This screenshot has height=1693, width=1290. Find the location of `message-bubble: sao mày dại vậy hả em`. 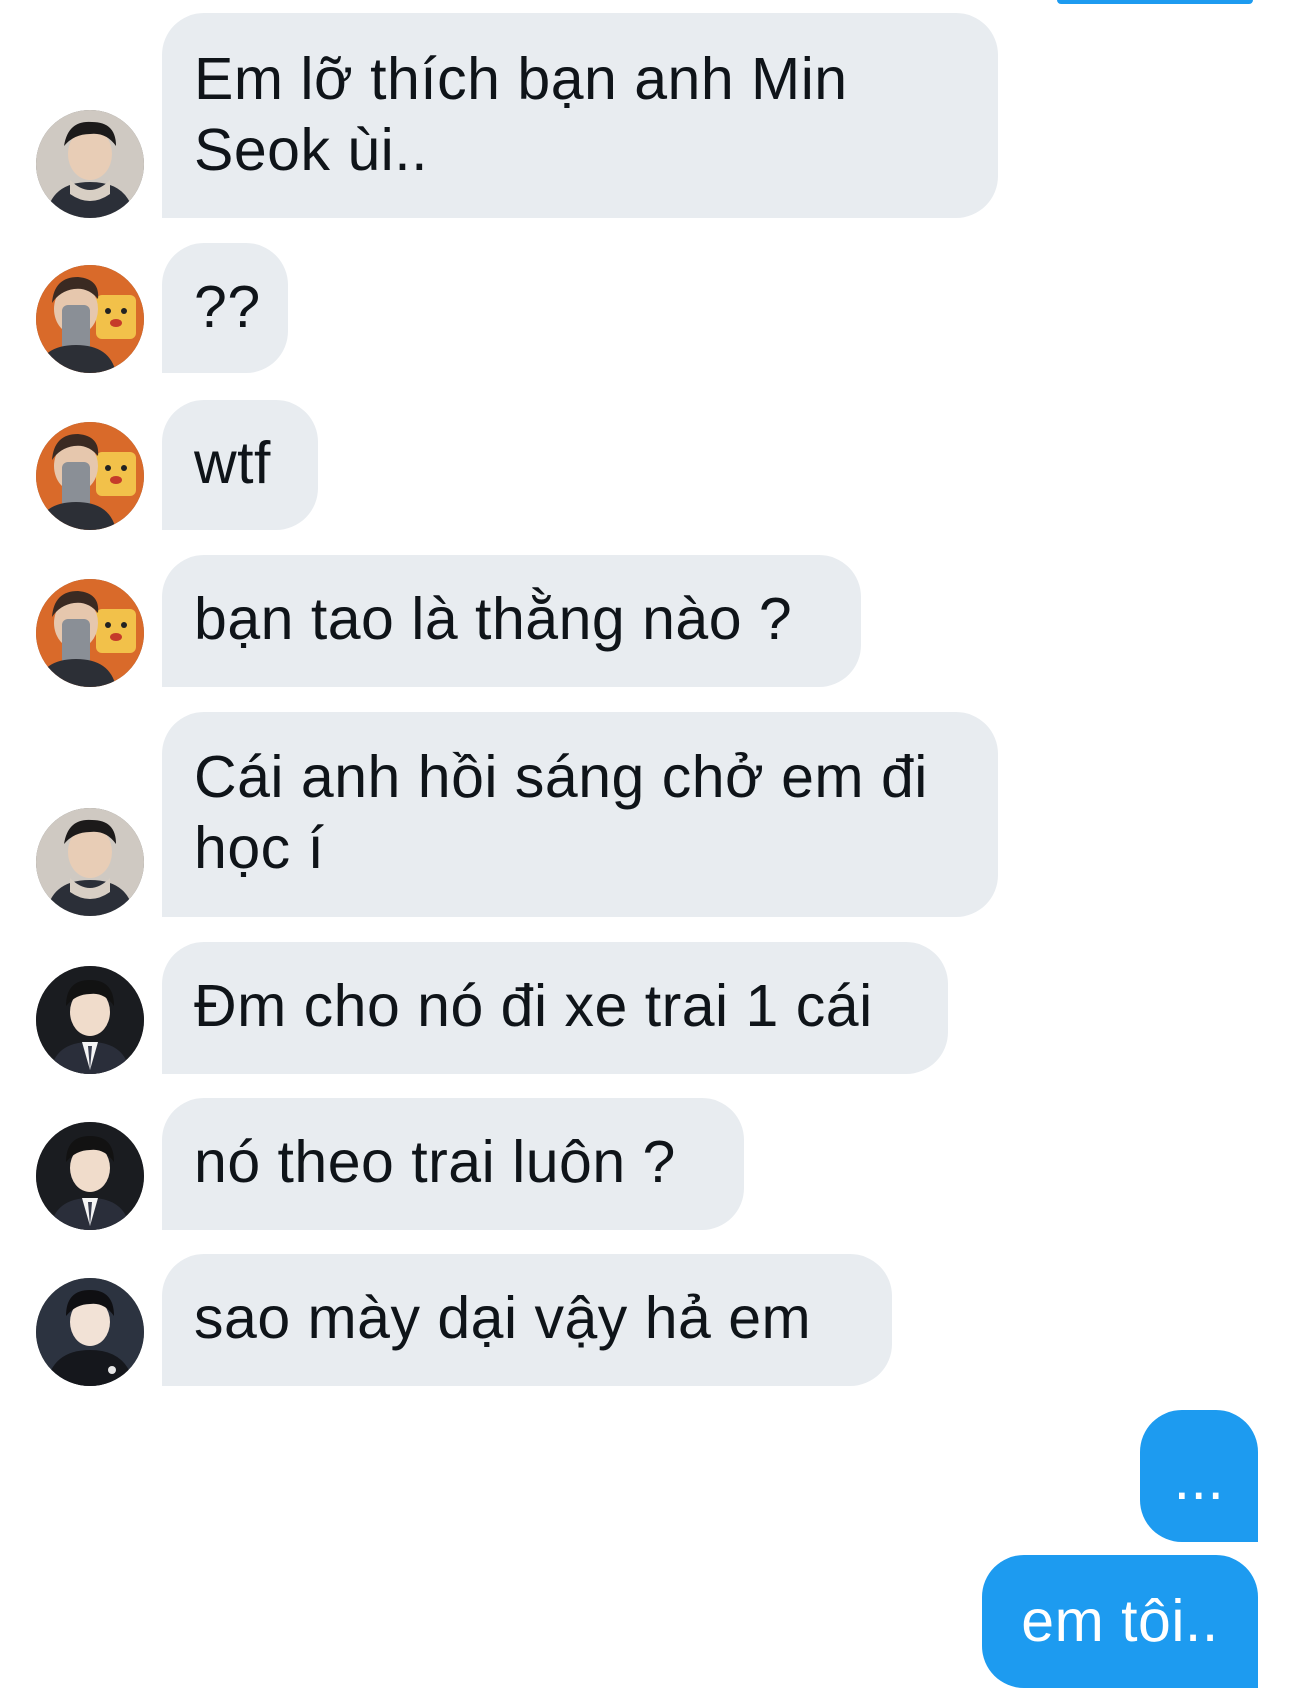

message-bubble: sao mày dại vậy hả em is located at coordinates (527, 1320).